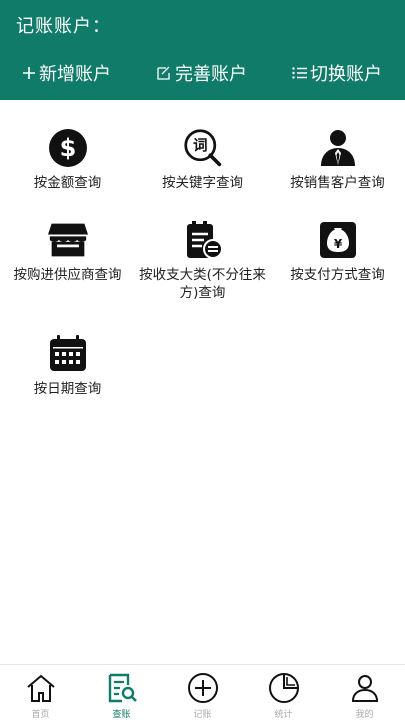 This screenshot has width=405, height=720. What do you see at coordinates (364, 715) in the screenshot?
I see `tab-label: 我的` at bounding box center [364, 715].